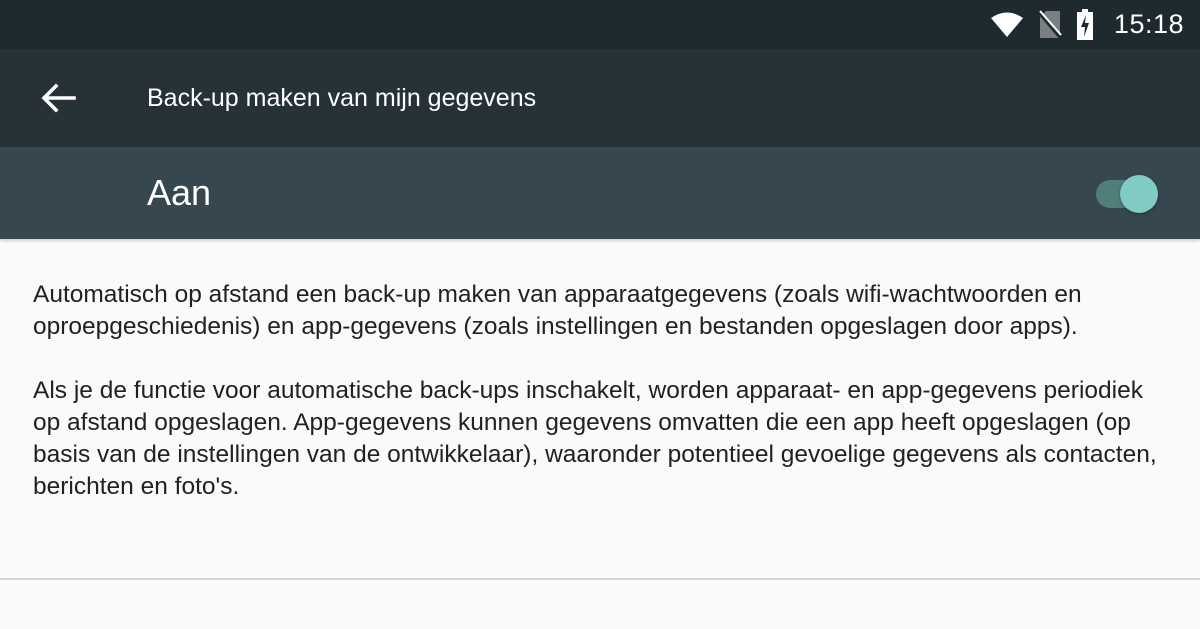  What do you see at coordinates (1007, 25) in the screenshot?
I see `wifi-icon` at bounding box center [1007, 25].